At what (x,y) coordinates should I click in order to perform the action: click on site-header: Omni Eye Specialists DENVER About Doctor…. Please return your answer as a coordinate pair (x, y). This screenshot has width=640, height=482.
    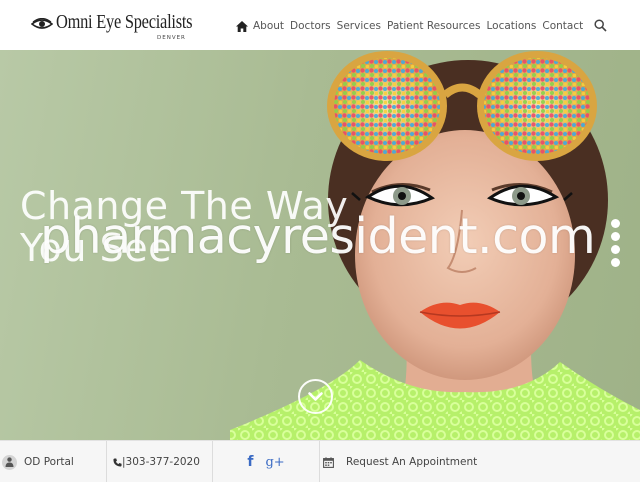
    Looking at the image, I should click on (320, 25).